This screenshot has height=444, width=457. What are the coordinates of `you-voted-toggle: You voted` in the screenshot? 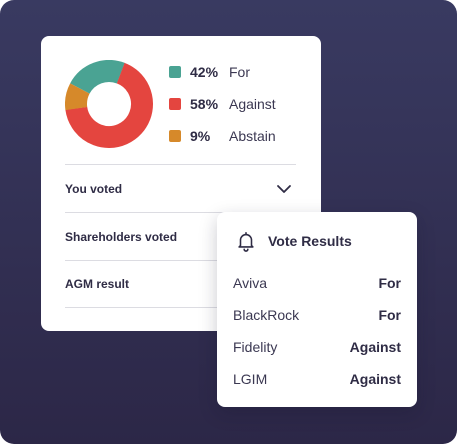 It's located at (180, 188).